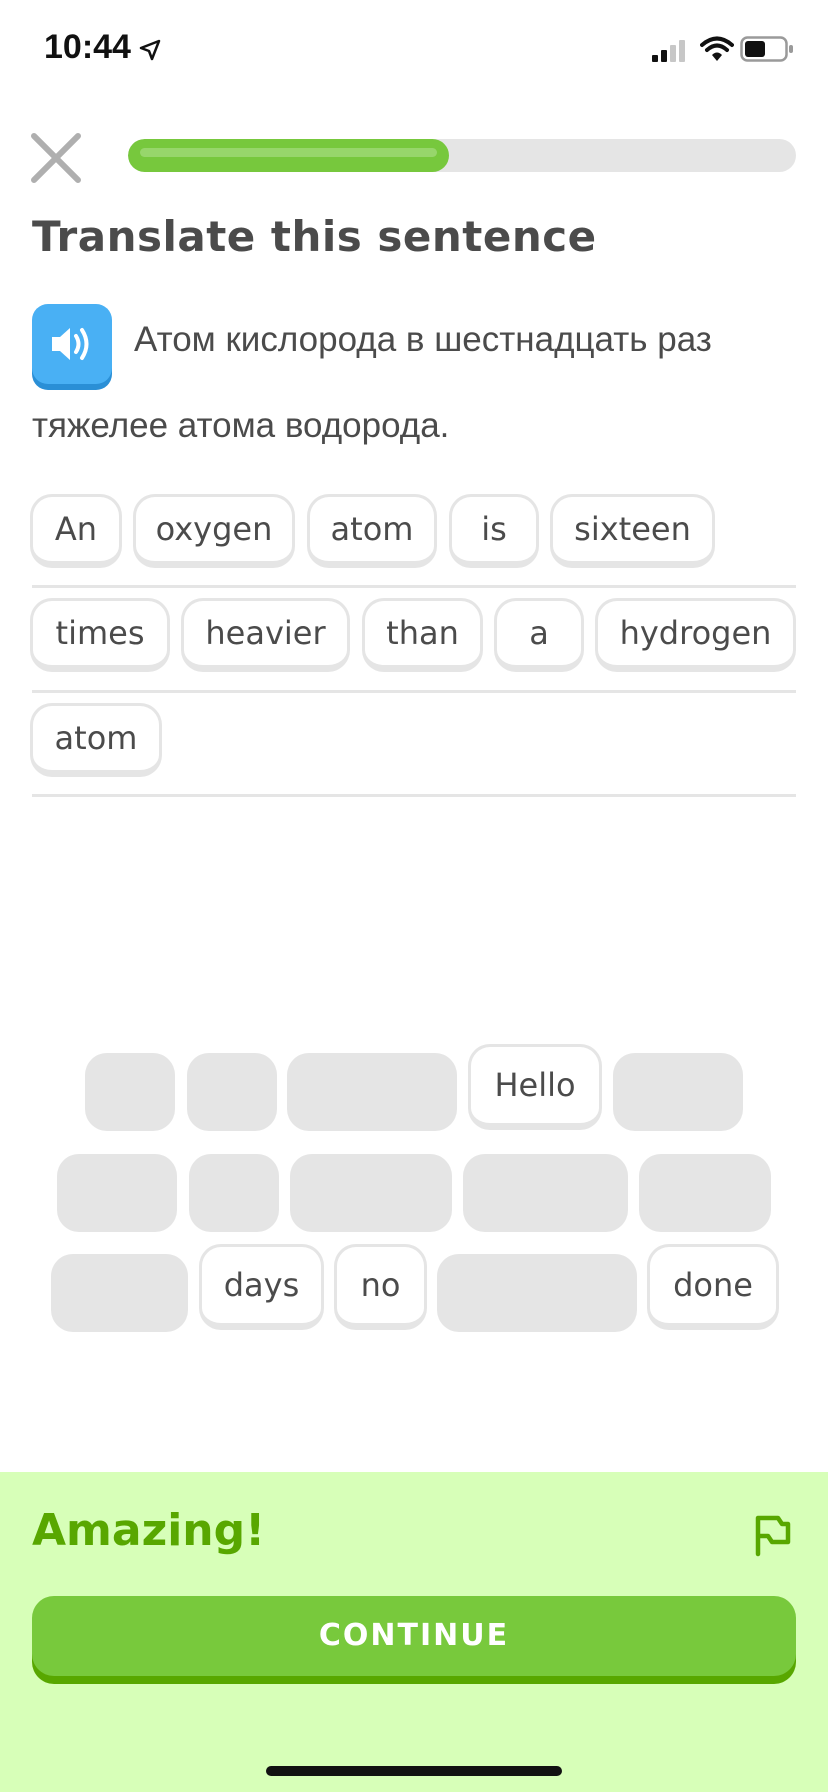 The image size is (828, 1792). Describe the element at coordinates (265, 635) in the screenshot. I see `answer-chip-heavier: heavier` at that location.